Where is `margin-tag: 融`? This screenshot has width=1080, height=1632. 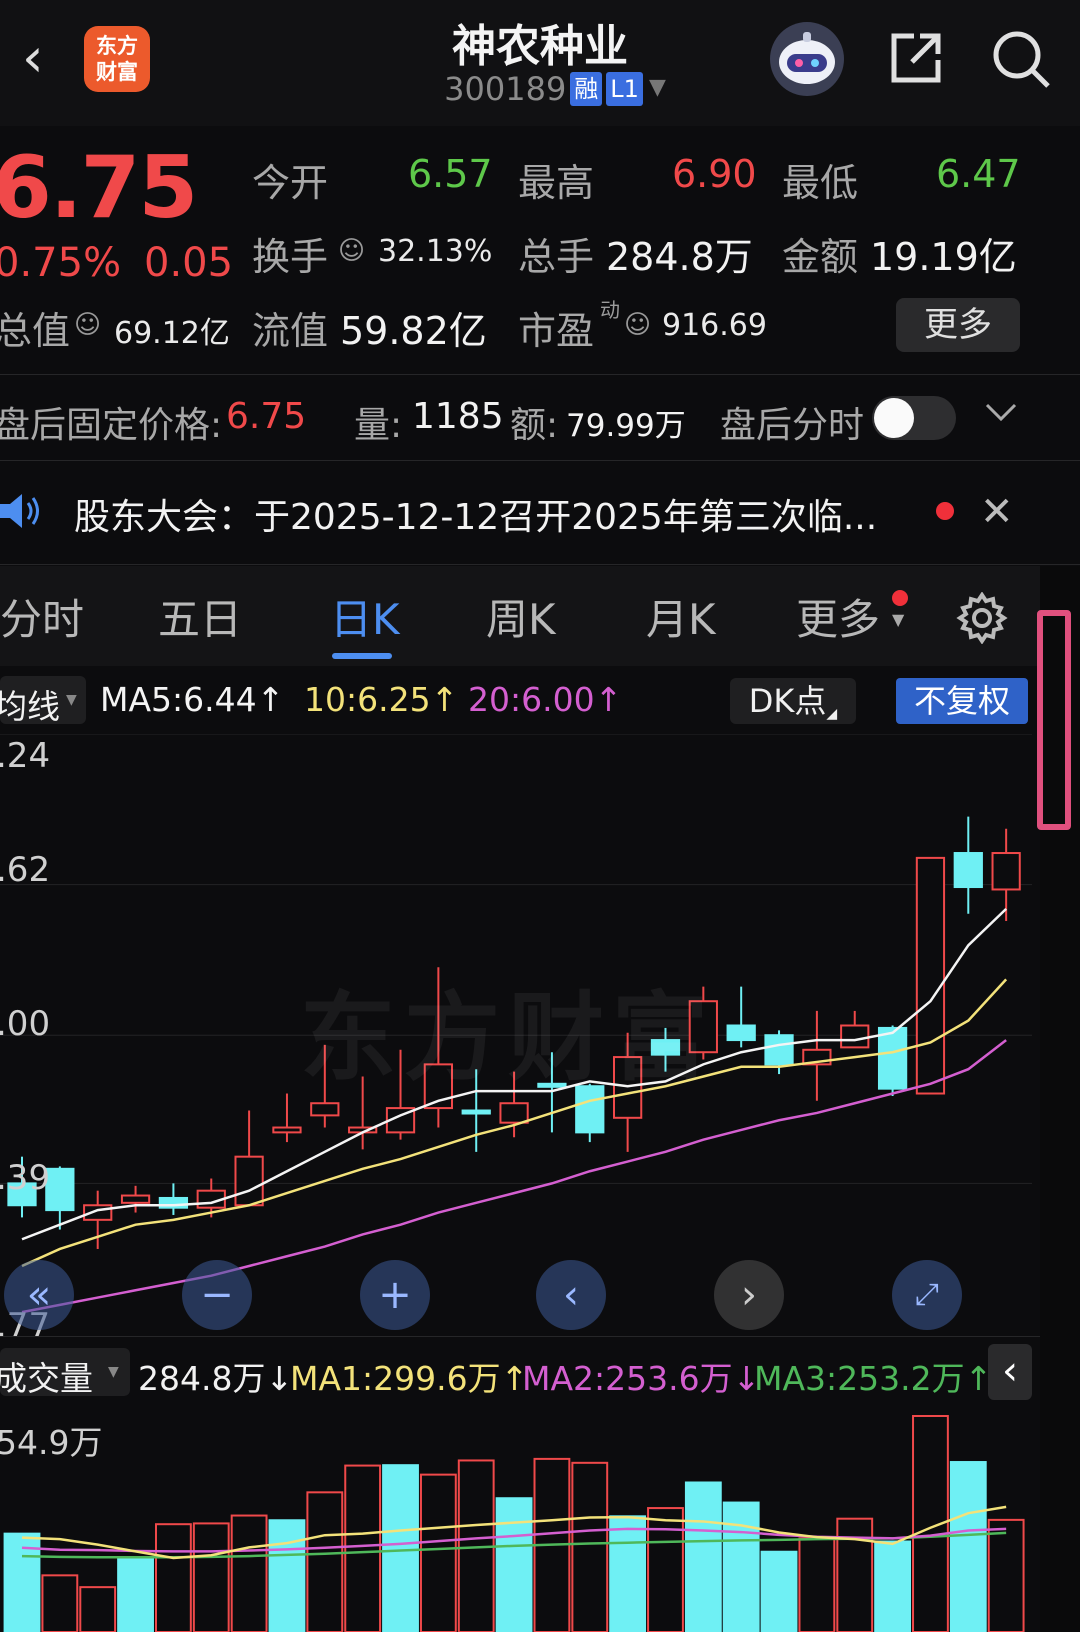 margin-tag: 融 is located at coordinates (586, 89).